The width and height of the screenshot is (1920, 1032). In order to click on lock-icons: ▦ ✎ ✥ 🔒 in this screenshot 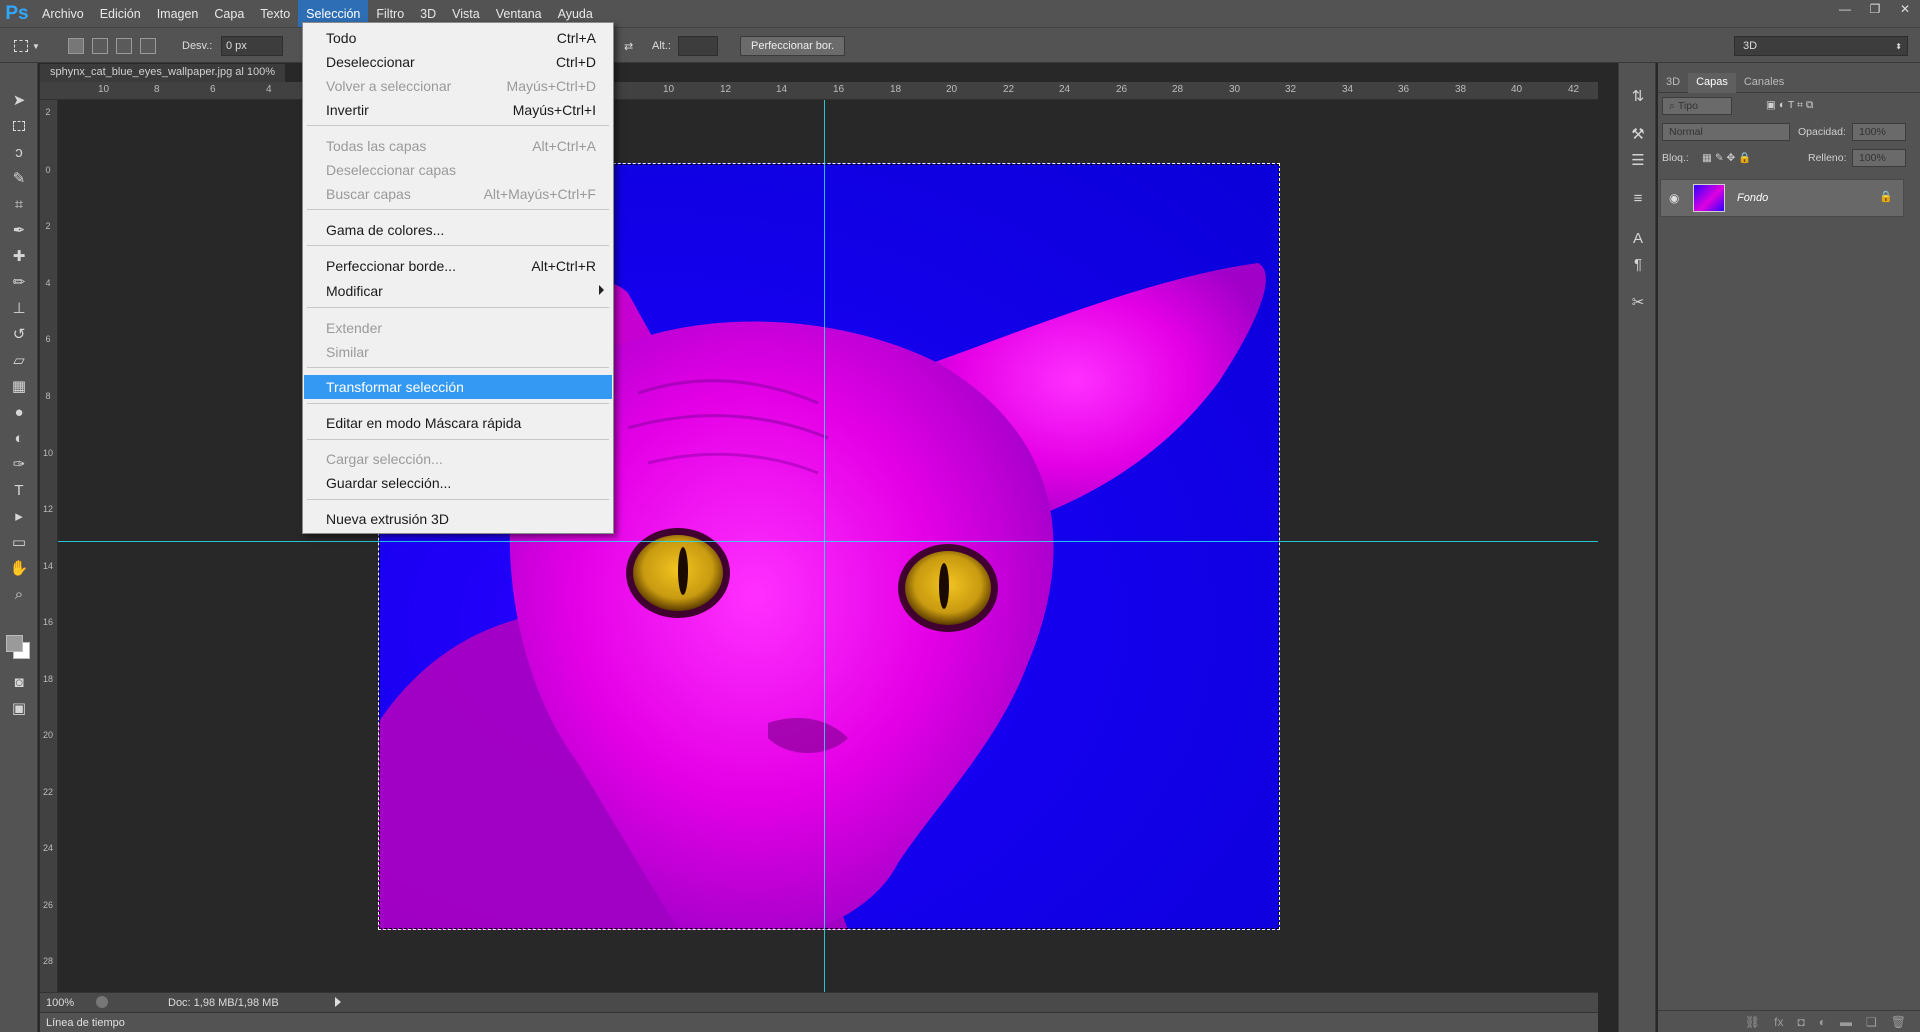, I will do `click(1726, 157)`.